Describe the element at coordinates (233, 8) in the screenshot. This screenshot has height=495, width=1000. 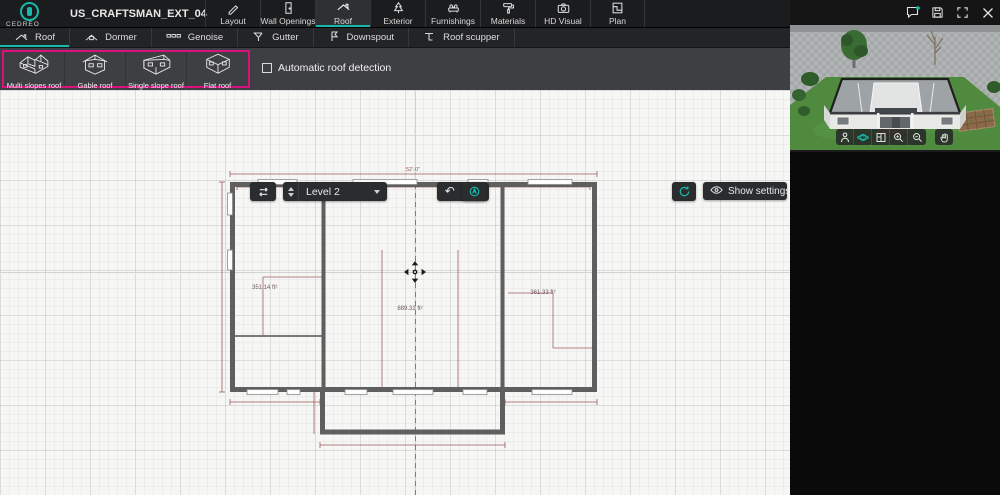
I see `pencil-icon` at that location.